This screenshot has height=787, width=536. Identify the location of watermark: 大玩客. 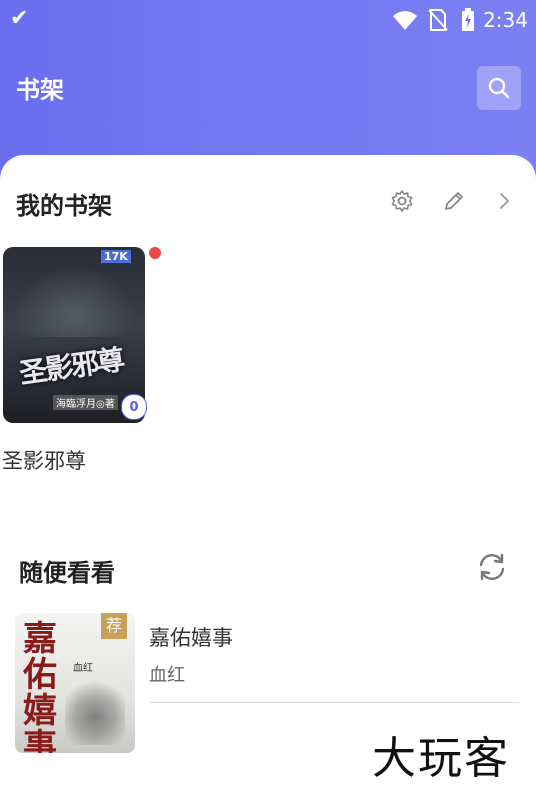
(441, 758).